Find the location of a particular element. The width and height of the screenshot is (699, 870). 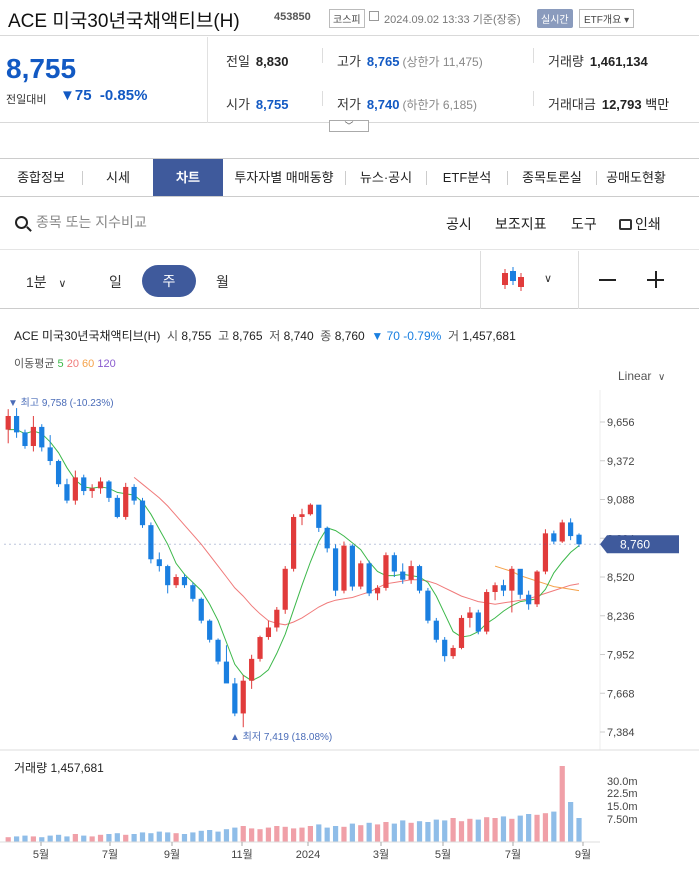

period-minute: 1분 ∨ is located at coordinates (46, 282).